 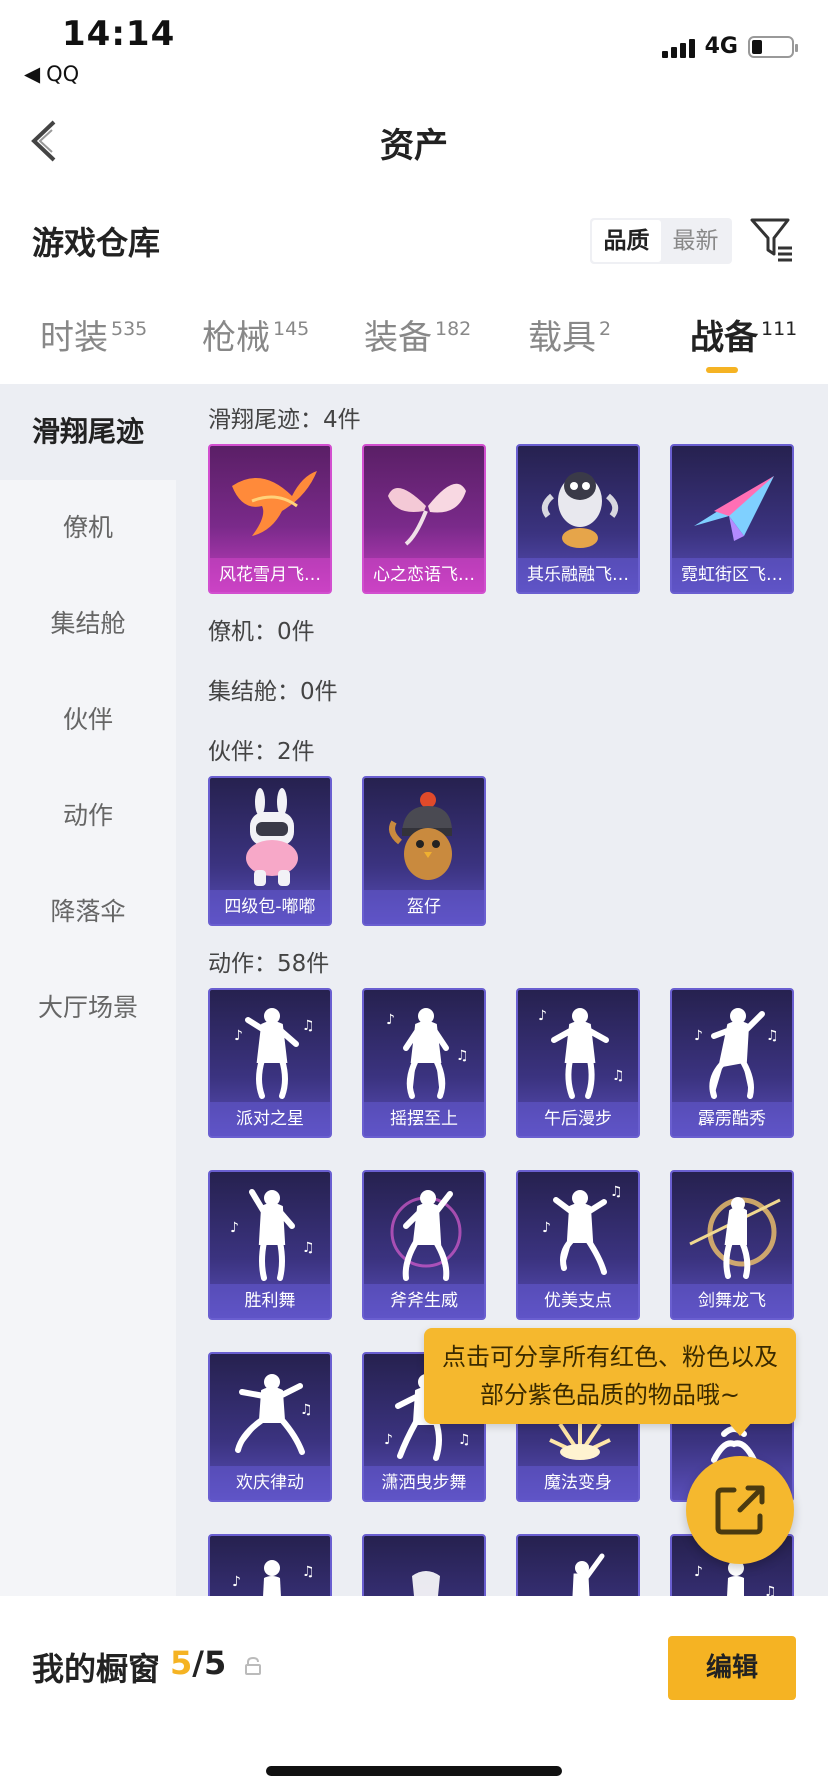 I want to click on sidebar-item-companion: 伙伴, so click(x=88, y=720).